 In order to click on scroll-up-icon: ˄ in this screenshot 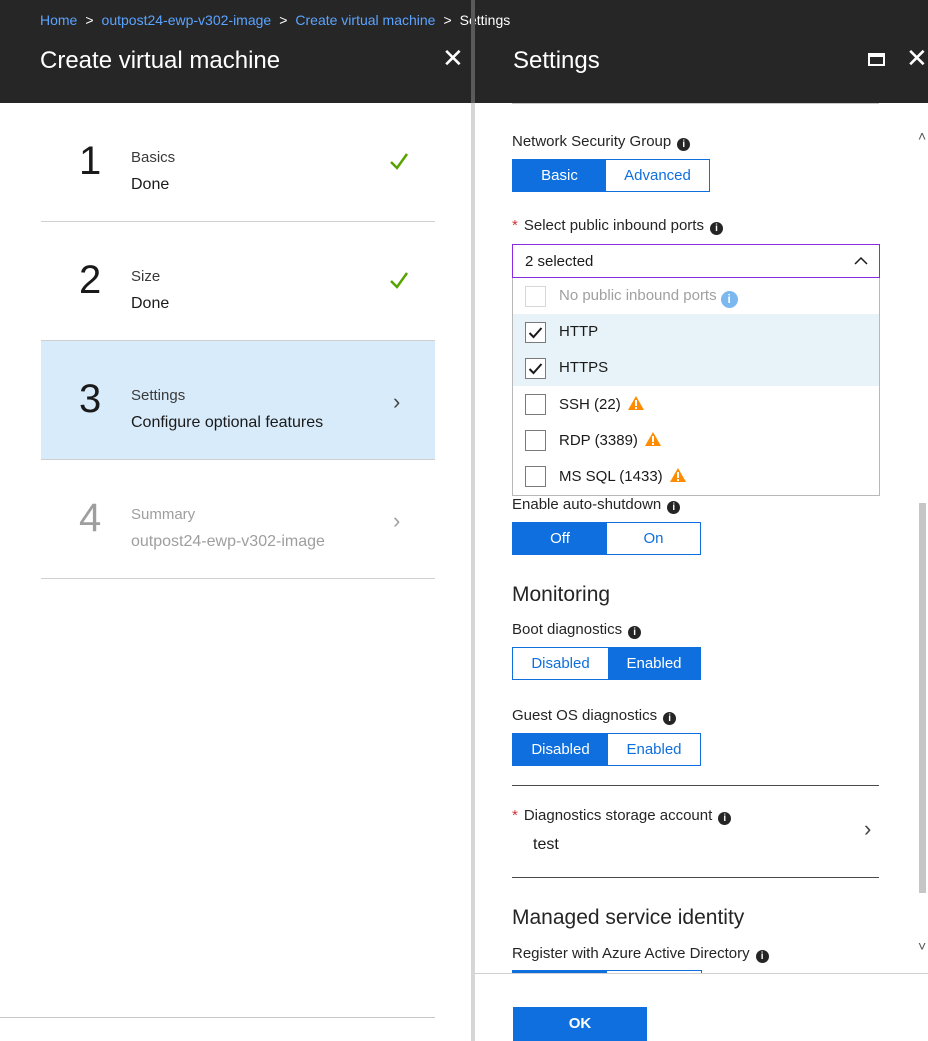, I will do `click(922, 136)`.